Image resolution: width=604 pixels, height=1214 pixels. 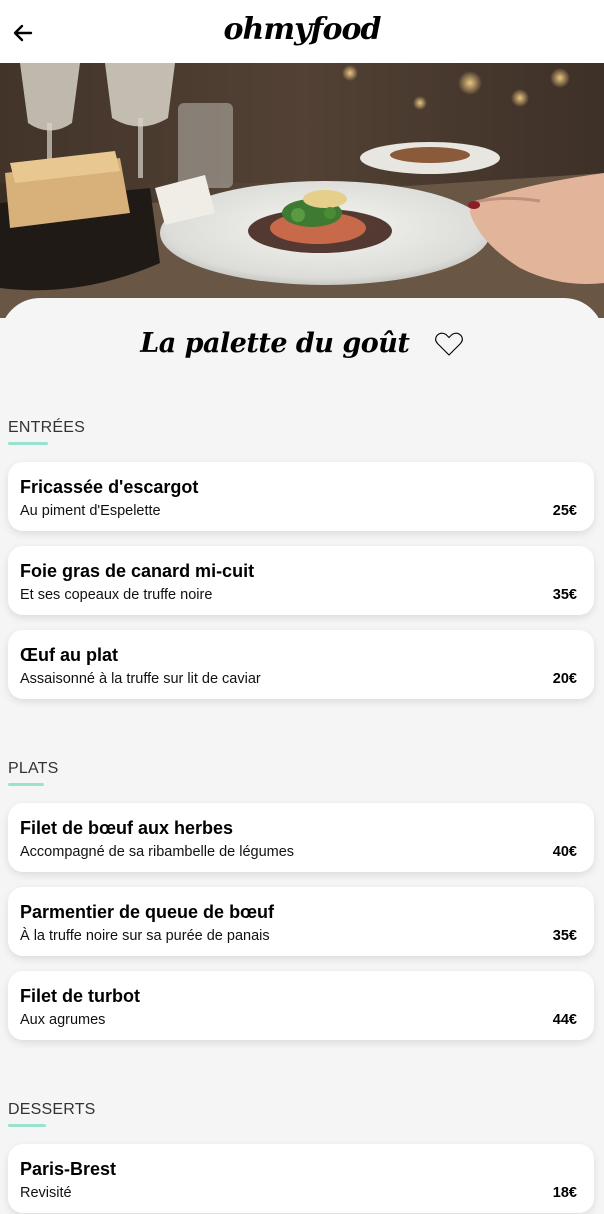 What do you see at coordinates (63, 1020) in the screenshot?
I see `dish-description: Aux agrumes` at bounding box center [63, 1020].